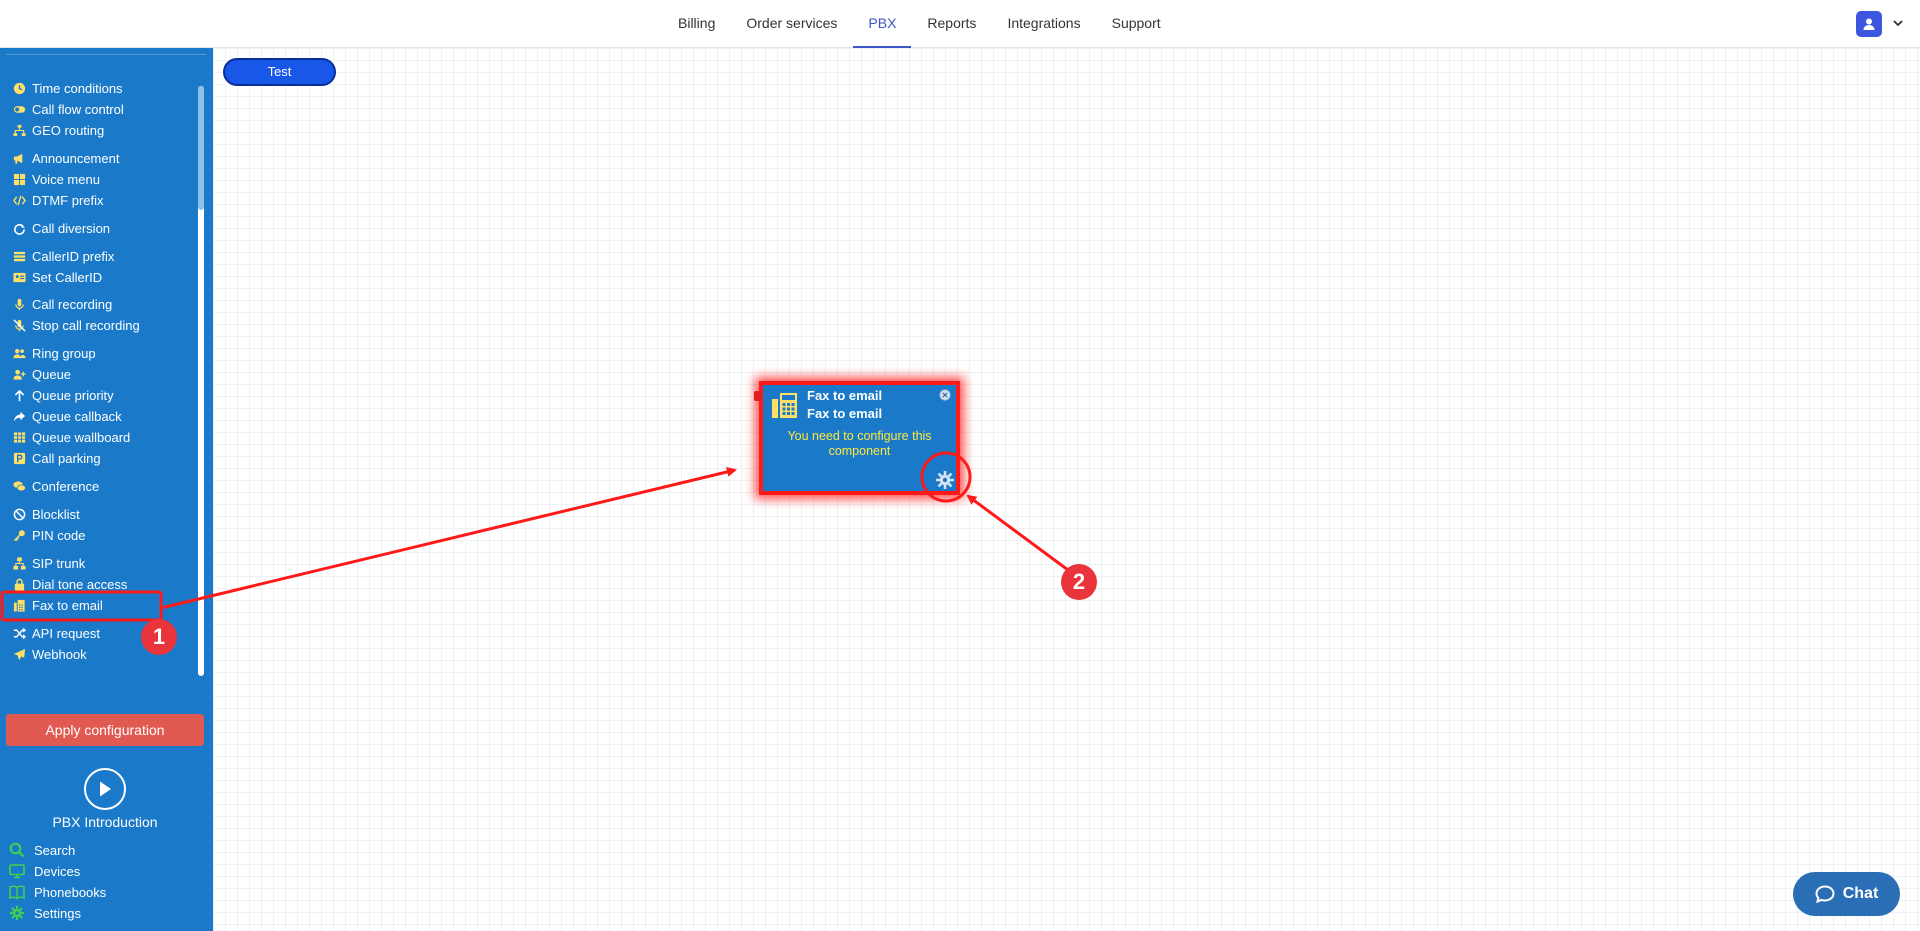  What do you see at coordinates (77, 416) in the screenshot?
I see `sidebar-item-label: Queue callback` at bounding box center [77, 416].